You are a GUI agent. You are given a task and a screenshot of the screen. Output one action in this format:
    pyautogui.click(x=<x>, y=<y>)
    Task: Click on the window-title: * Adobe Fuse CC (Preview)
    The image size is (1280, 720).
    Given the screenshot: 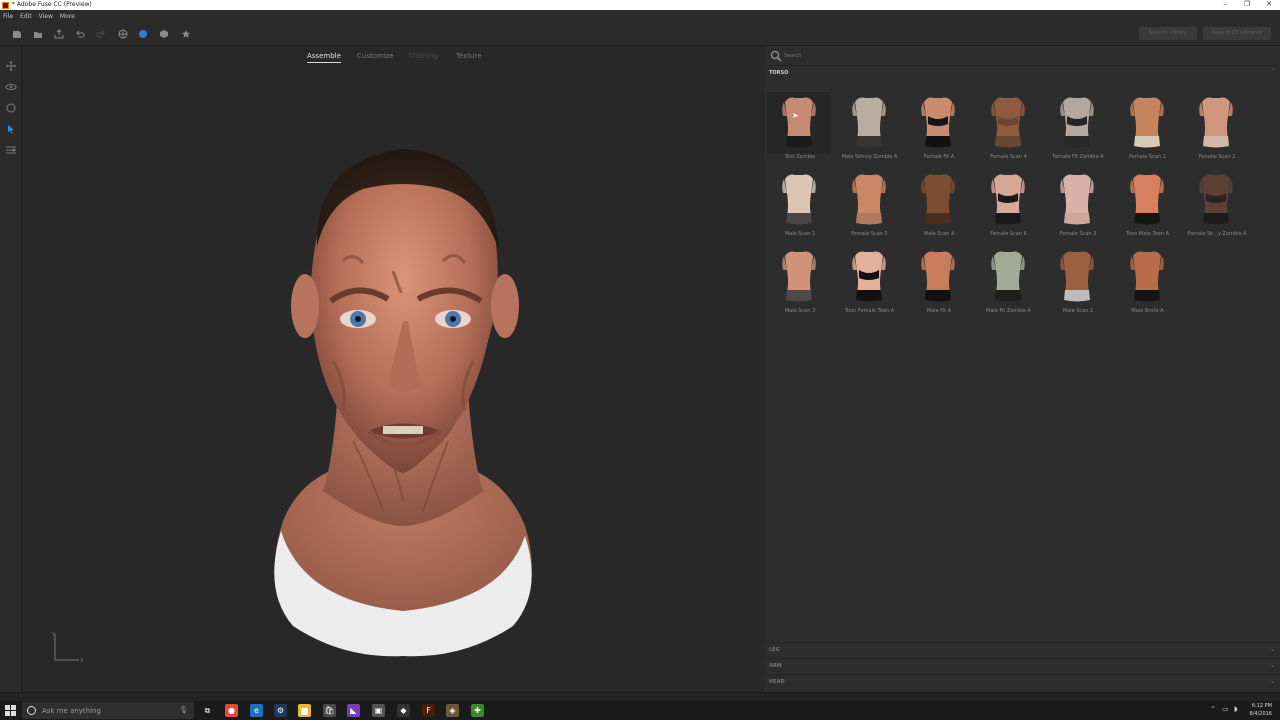 What is the action you would take?
    pyautogui.click(x=52, y=4)
    